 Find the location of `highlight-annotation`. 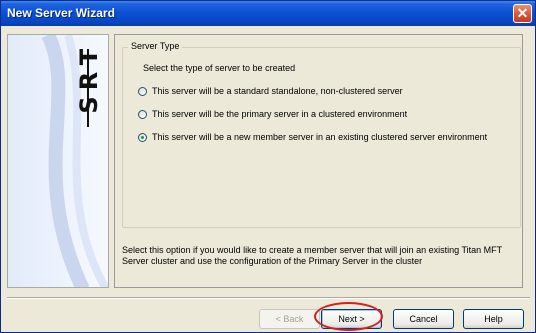

highlight-annotation is located at coordinates (348, 316).